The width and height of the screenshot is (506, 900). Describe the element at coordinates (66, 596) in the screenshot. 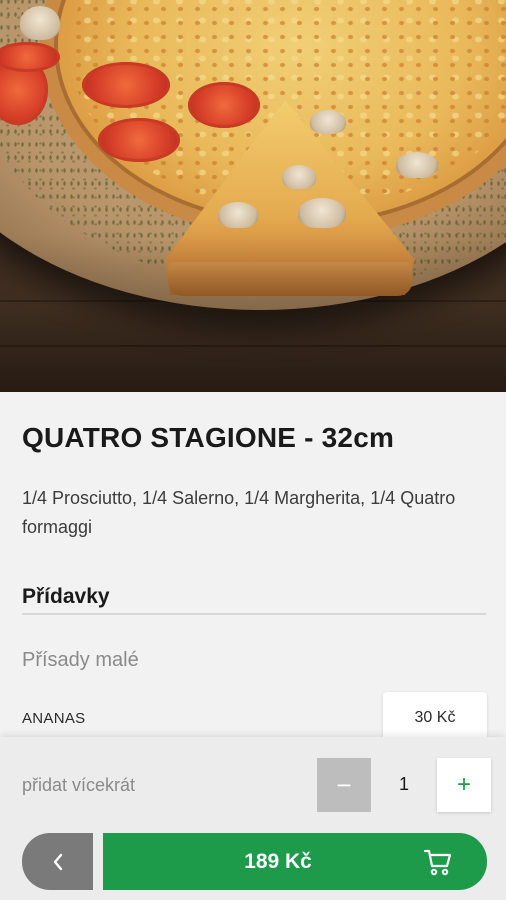

I see `extras-heading: Přídavky` at that location.